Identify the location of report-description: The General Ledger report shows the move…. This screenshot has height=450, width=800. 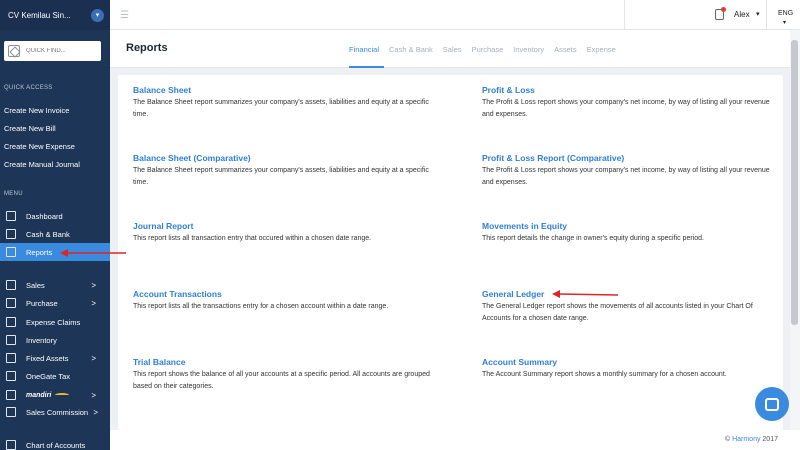
(617, 312).